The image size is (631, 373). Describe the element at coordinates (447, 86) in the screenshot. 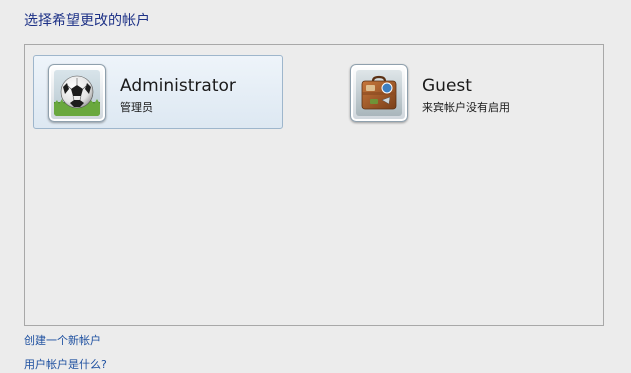

I see `account-name: Guest` at that location.